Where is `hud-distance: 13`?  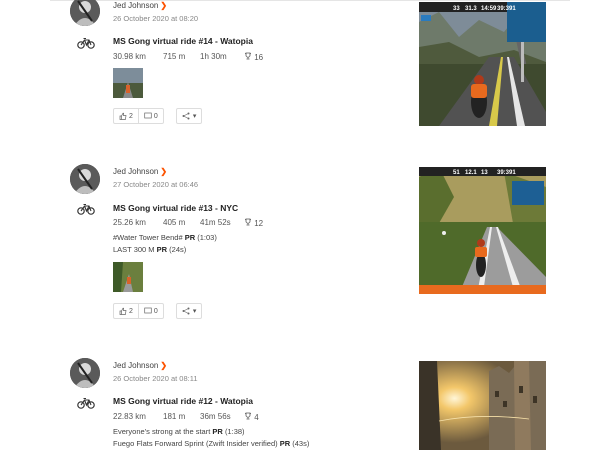
hud-distance: 13 is located at coordinates (484, 173).